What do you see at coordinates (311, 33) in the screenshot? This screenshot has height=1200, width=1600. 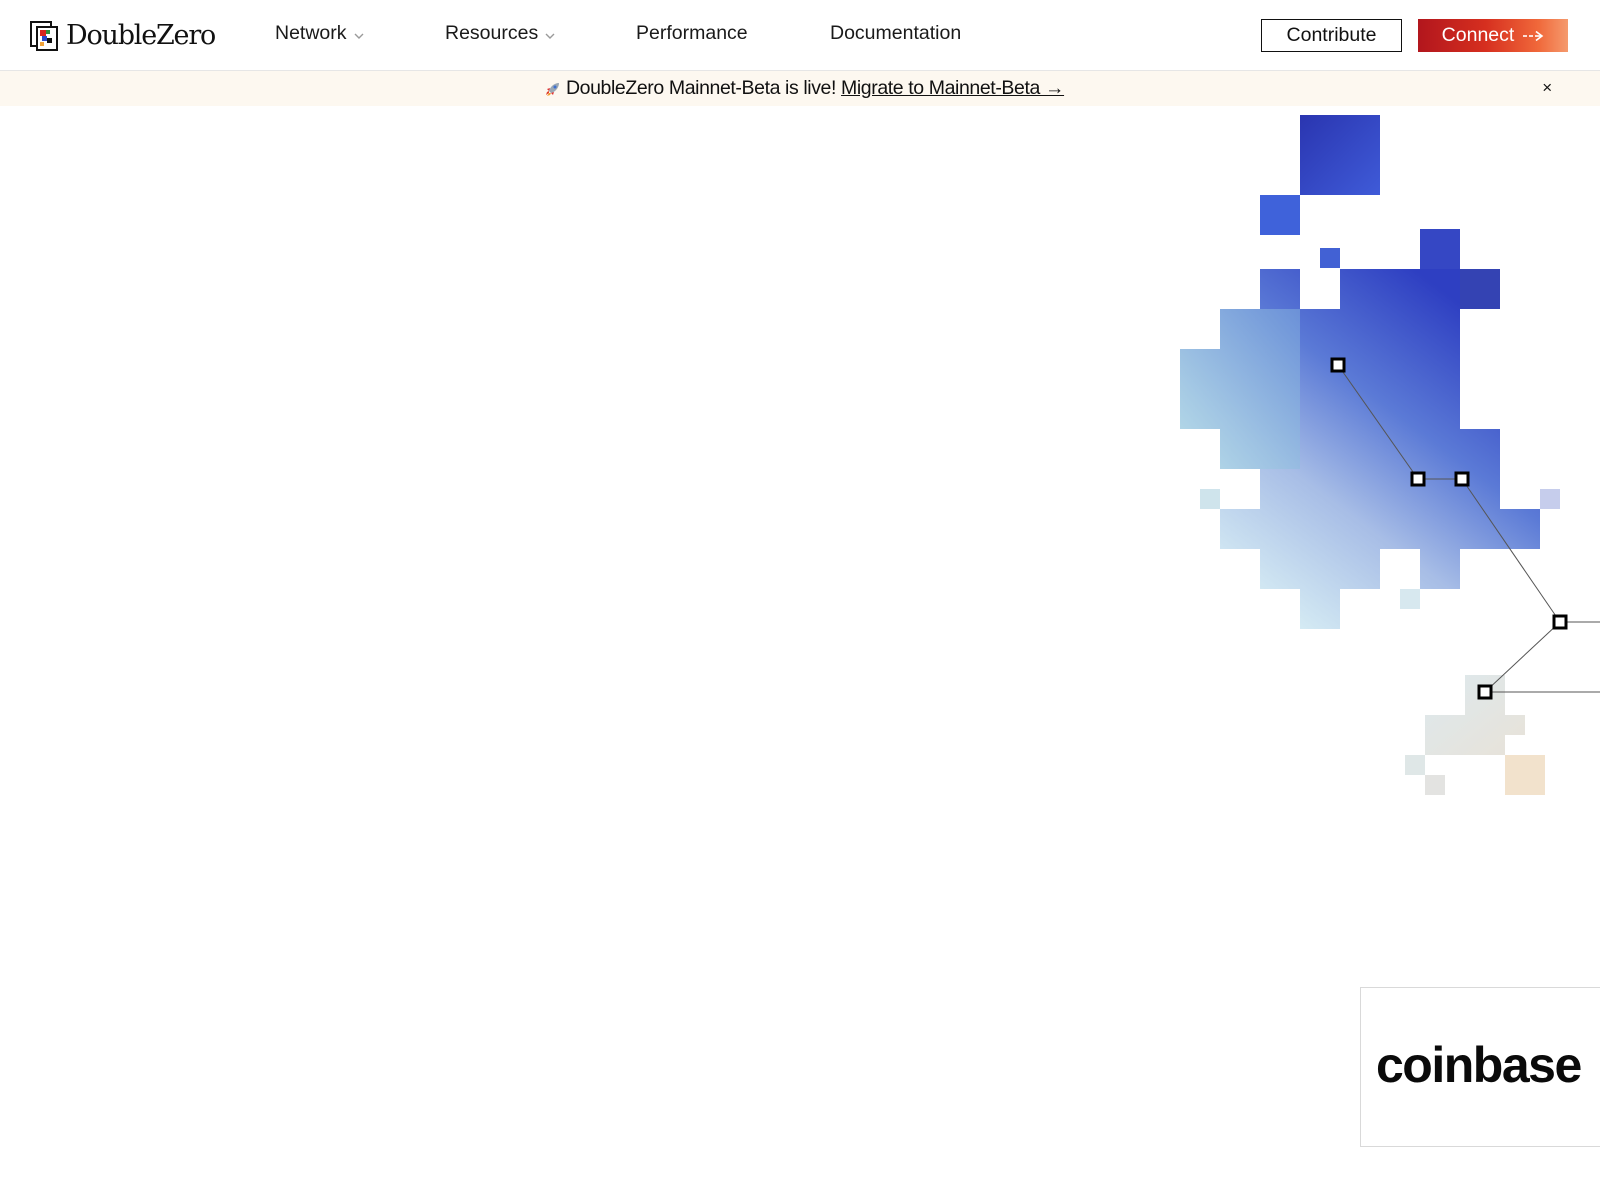 I see `nav-item-label: Network` at bounding box center [311, 33].